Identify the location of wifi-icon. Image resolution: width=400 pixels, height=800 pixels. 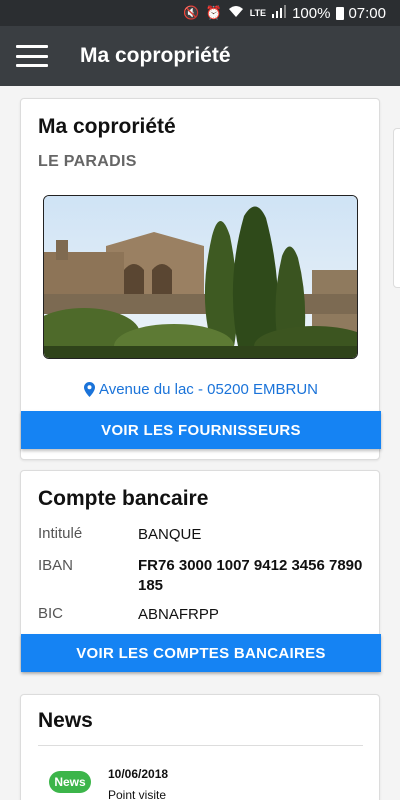
(236, 13).